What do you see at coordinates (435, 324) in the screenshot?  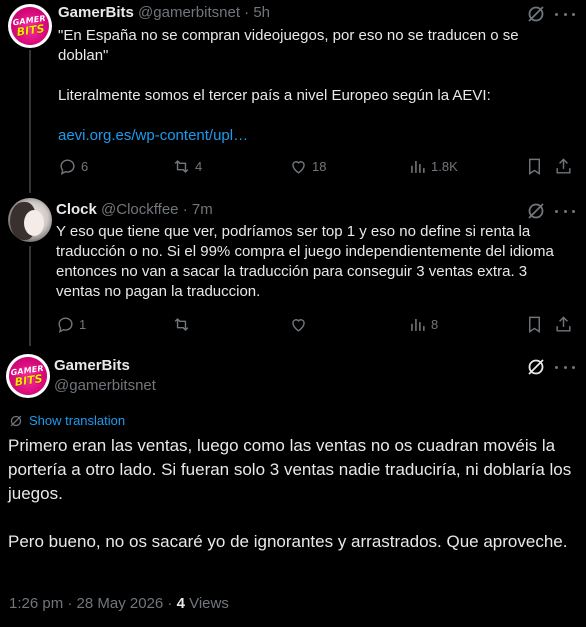 I see `views-count: 8` at bounding box center [435, 324].